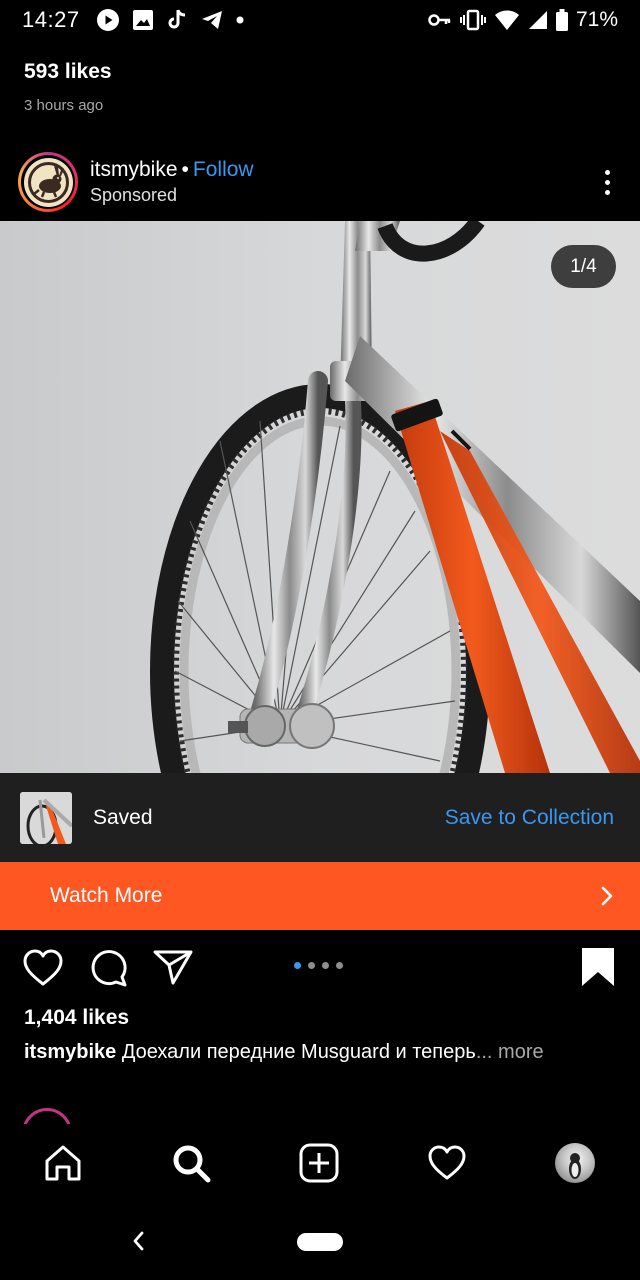 The width and height of the screenshot is (640, 1280). I want to click on system-navigation-bar, so click(320, 1241).